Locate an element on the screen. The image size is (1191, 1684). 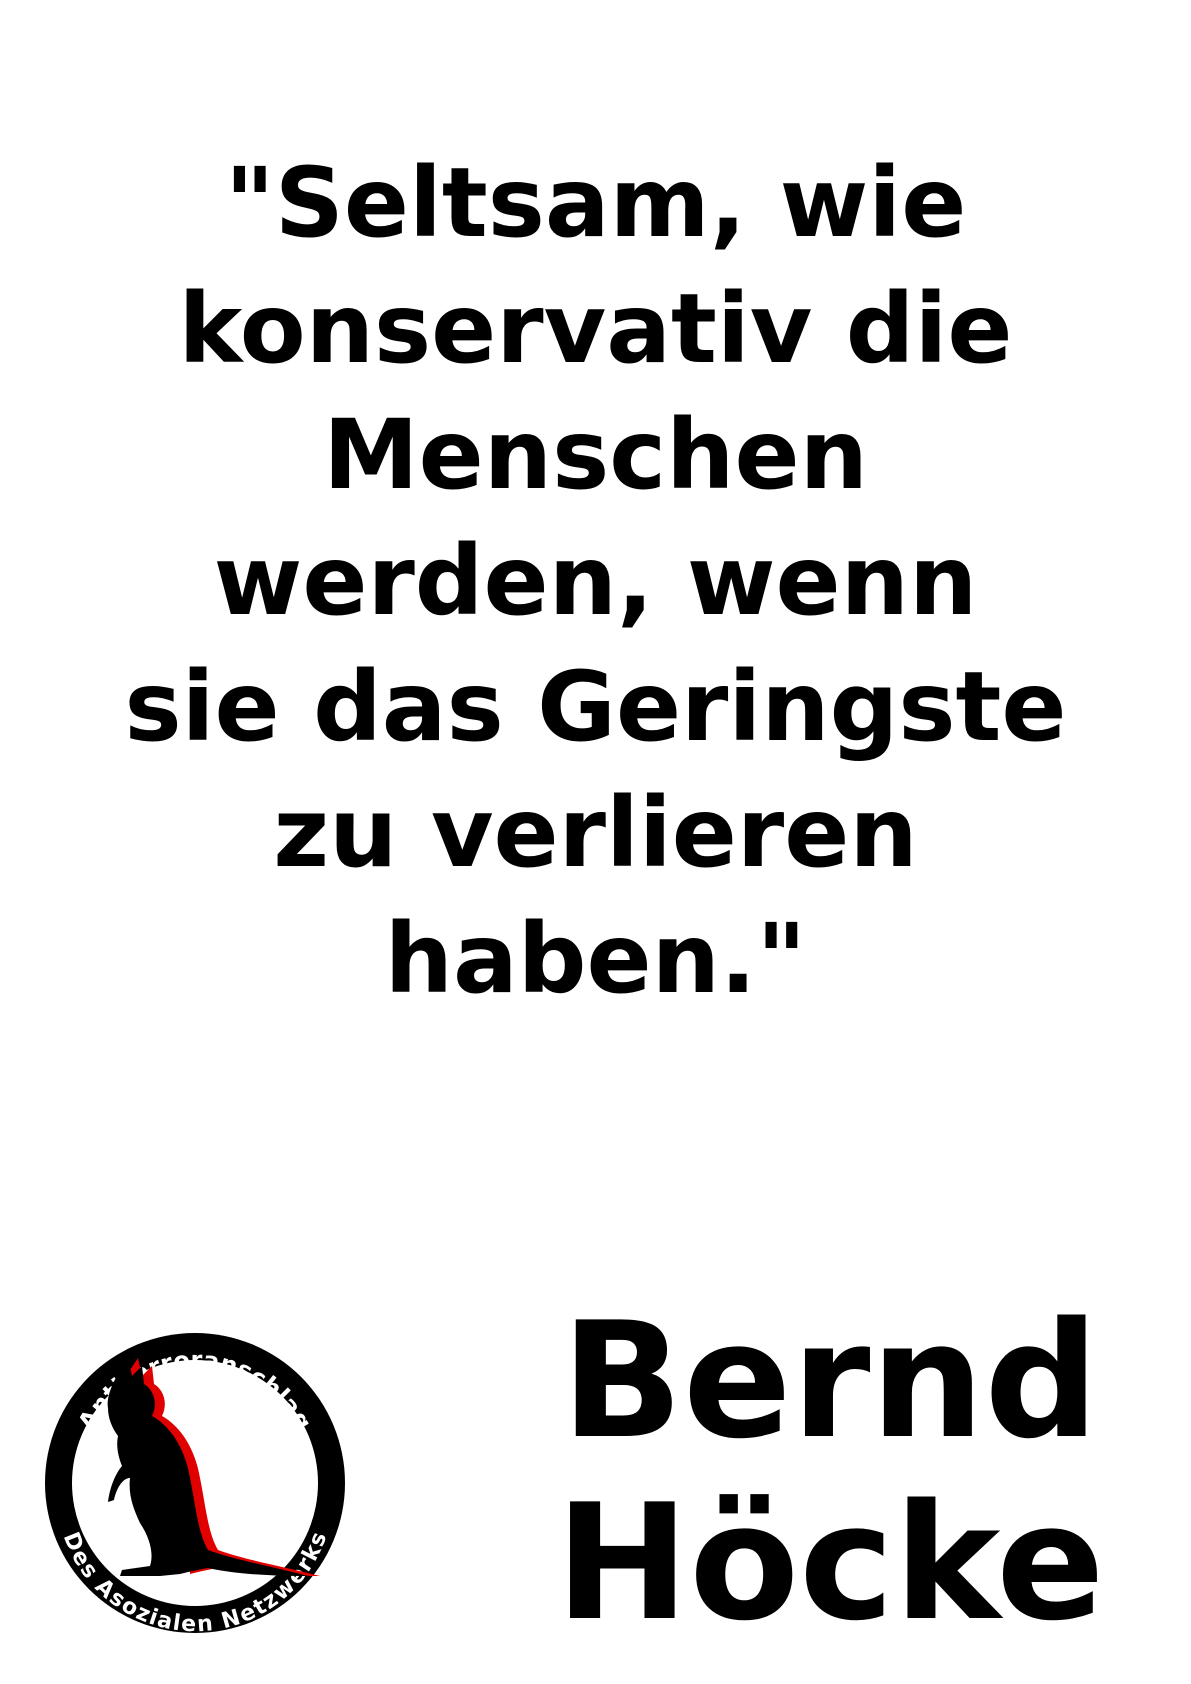
author-name: Bernd Höcke is located at coordinates (830, 1472).